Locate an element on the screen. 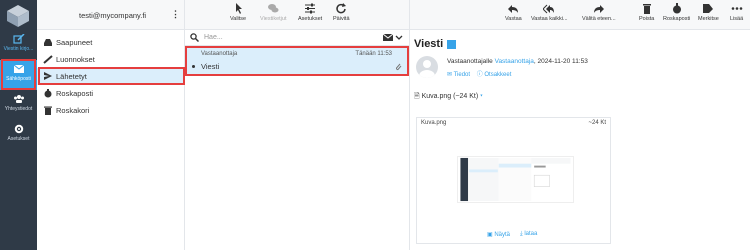  select-button: Valitse is located at coordinates (238, 12).